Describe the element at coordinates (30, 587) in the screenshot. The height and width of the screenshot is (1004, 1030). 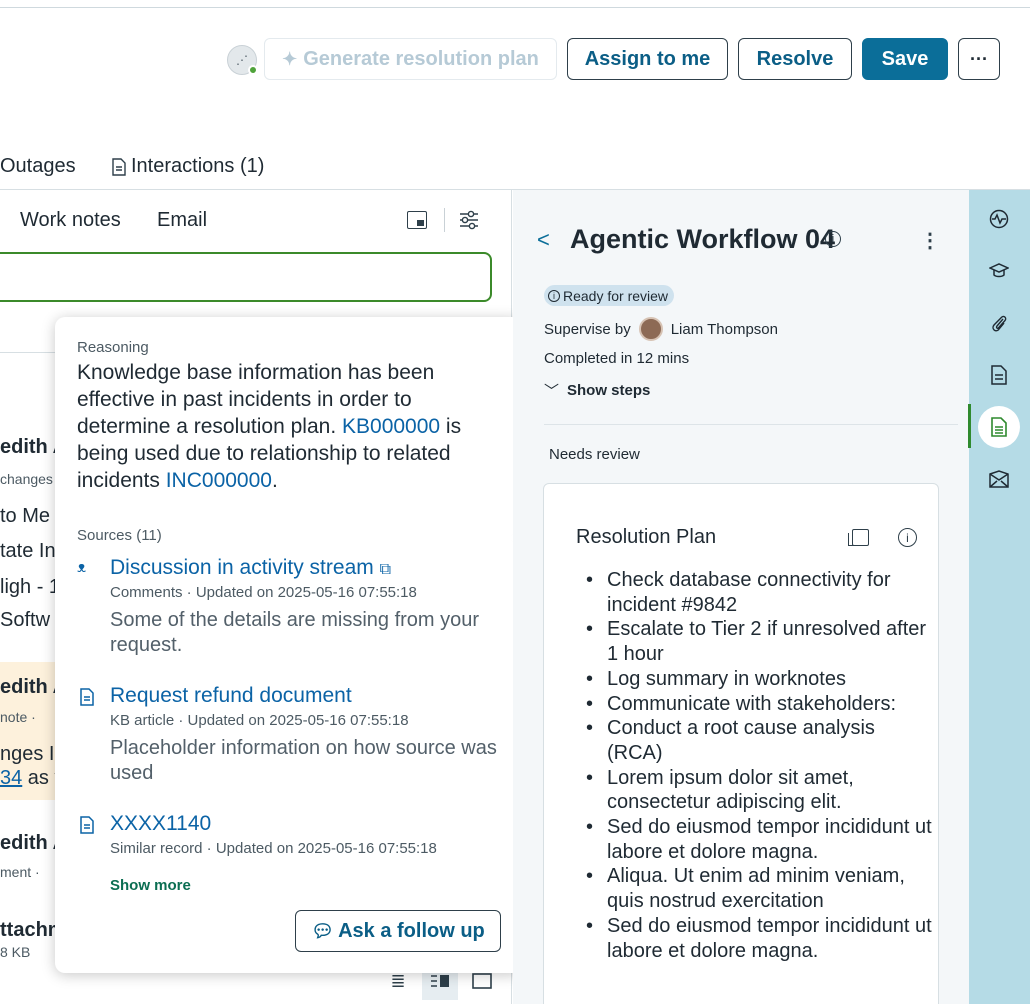
I see `feed-field: ligh - 1` at that location.